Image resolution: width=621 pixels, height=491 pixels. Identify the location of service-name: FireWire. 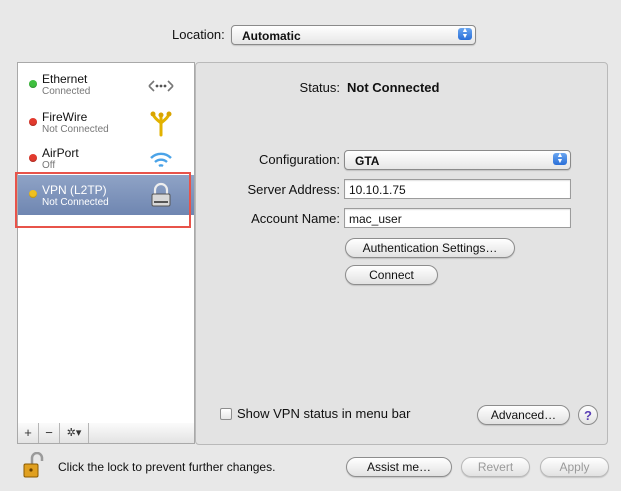
(65, 117).